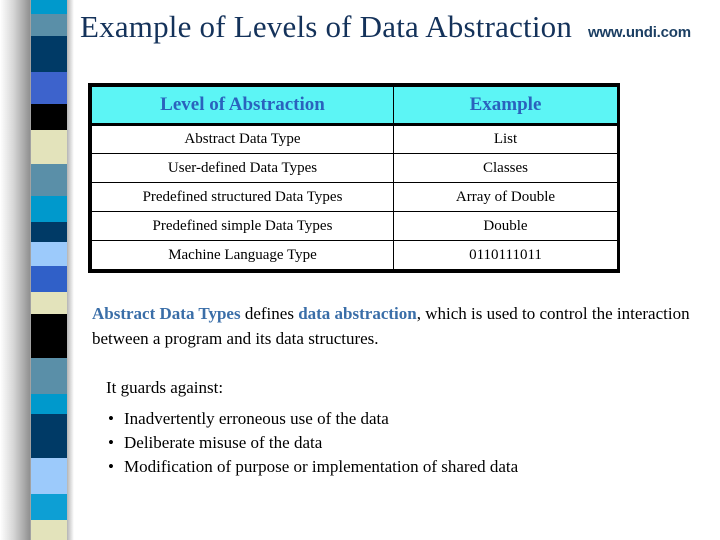 The height and width of the screenshot is (540, 720). What do you see at coordinates (242, 255) in the screenshot?
I see `cell-level: Machine Language Type` at bounding box center [242, 255].